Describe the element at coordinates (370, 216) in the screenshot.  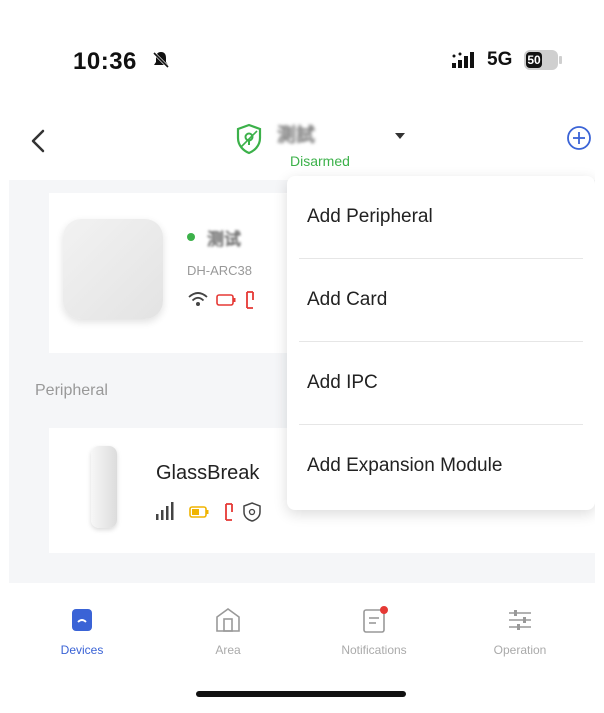
I see `menu-item-label: Add Peripheral` at that location.